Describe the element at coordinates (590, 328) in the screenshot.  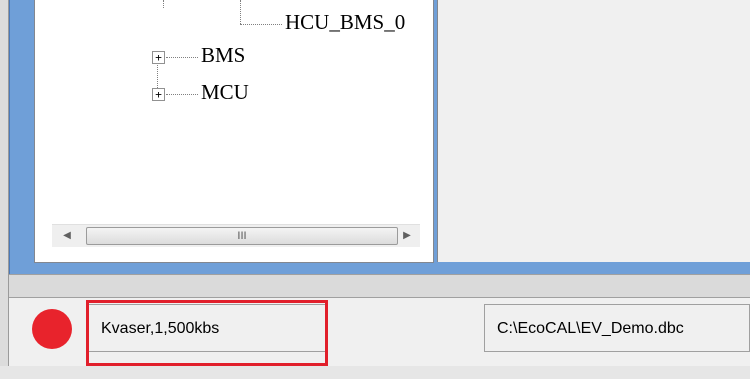
I see `file-path-text: C:\EcoCAL\EV_Demo.dbc` at that location.